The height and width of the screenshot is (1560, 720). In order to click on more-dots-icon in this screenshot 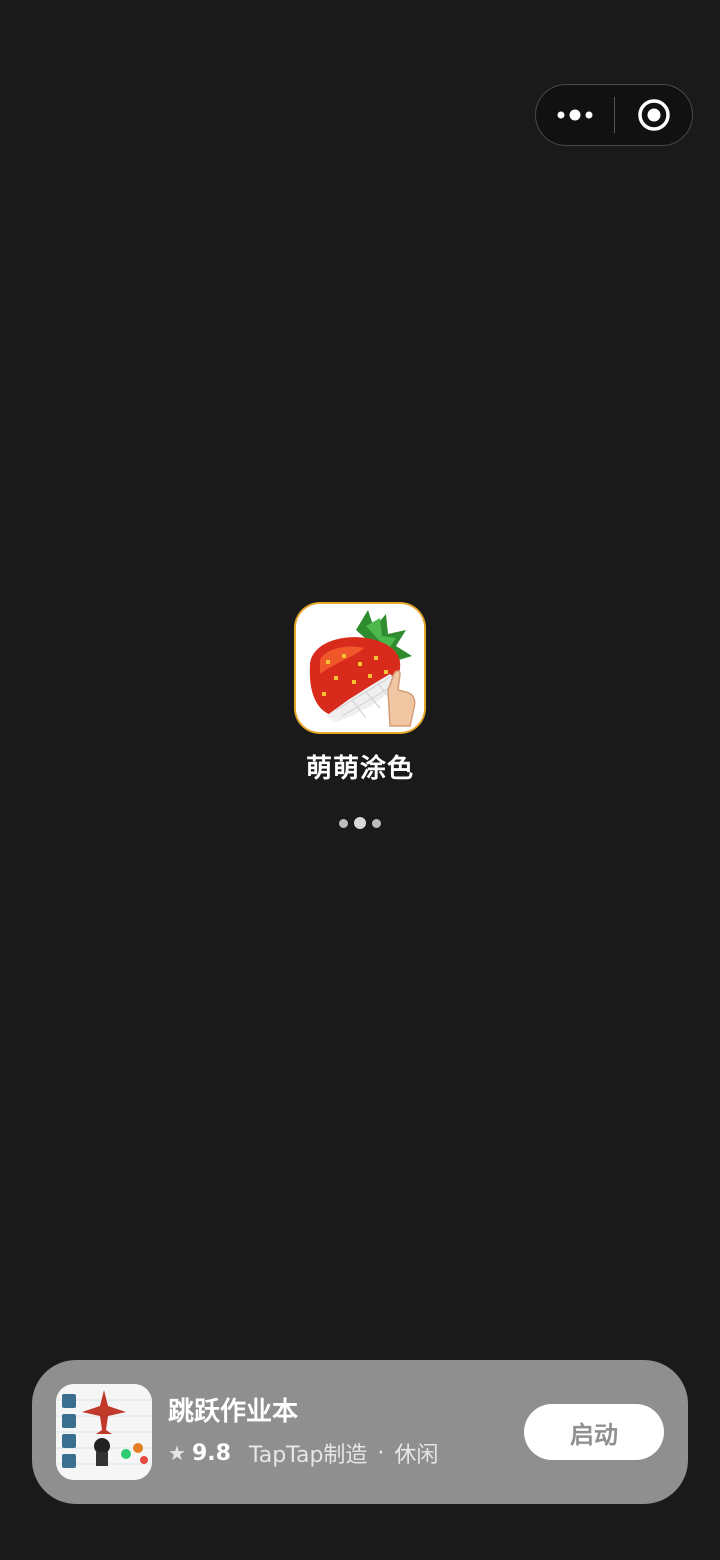, I will do `click(575, 115)`.